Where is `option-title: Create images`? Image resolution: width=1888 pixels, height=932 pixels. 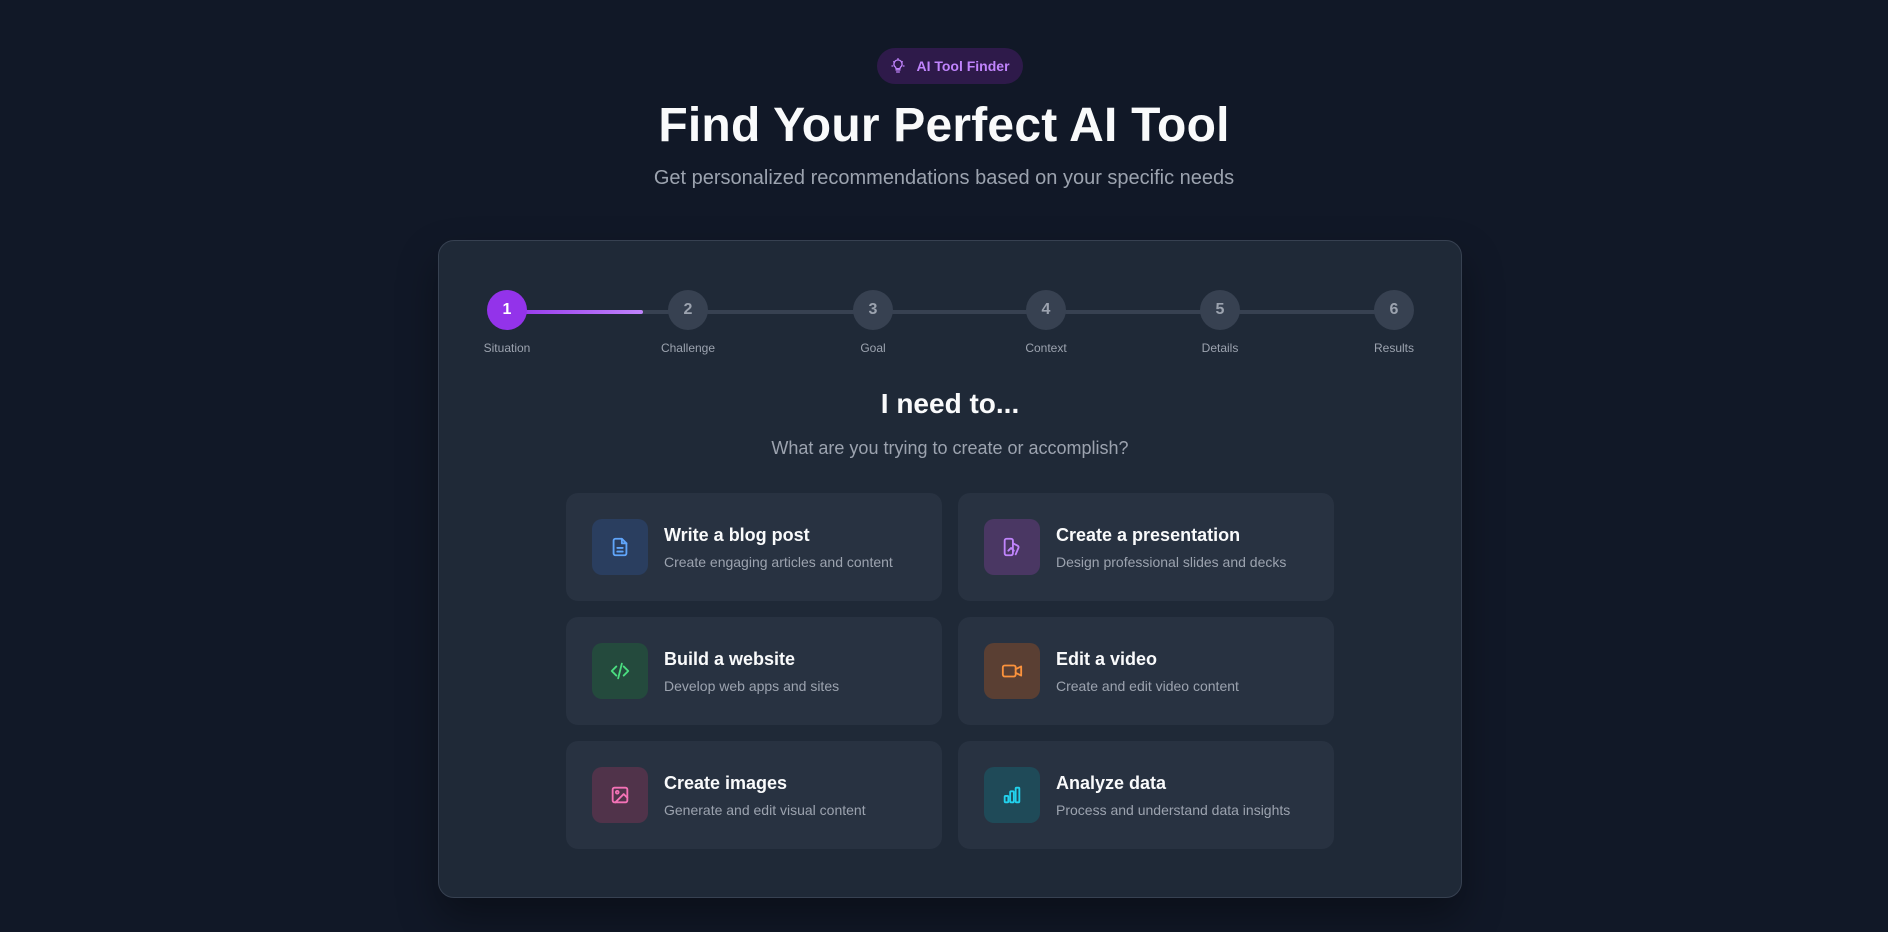 option-title: Create images is located at coordinates (726, 782).